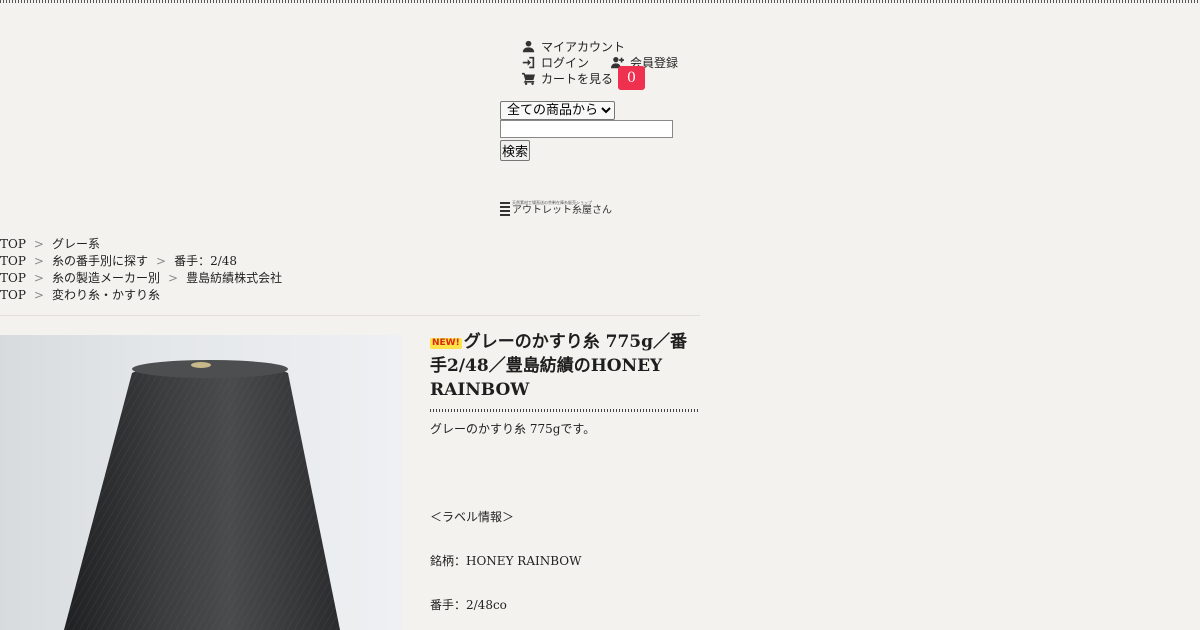 This screenshot has height=630, width=1200. What do you see at coordinates (528, 79) in the screenshot?
I see `cart-icon` at bounding box center [528, 79].